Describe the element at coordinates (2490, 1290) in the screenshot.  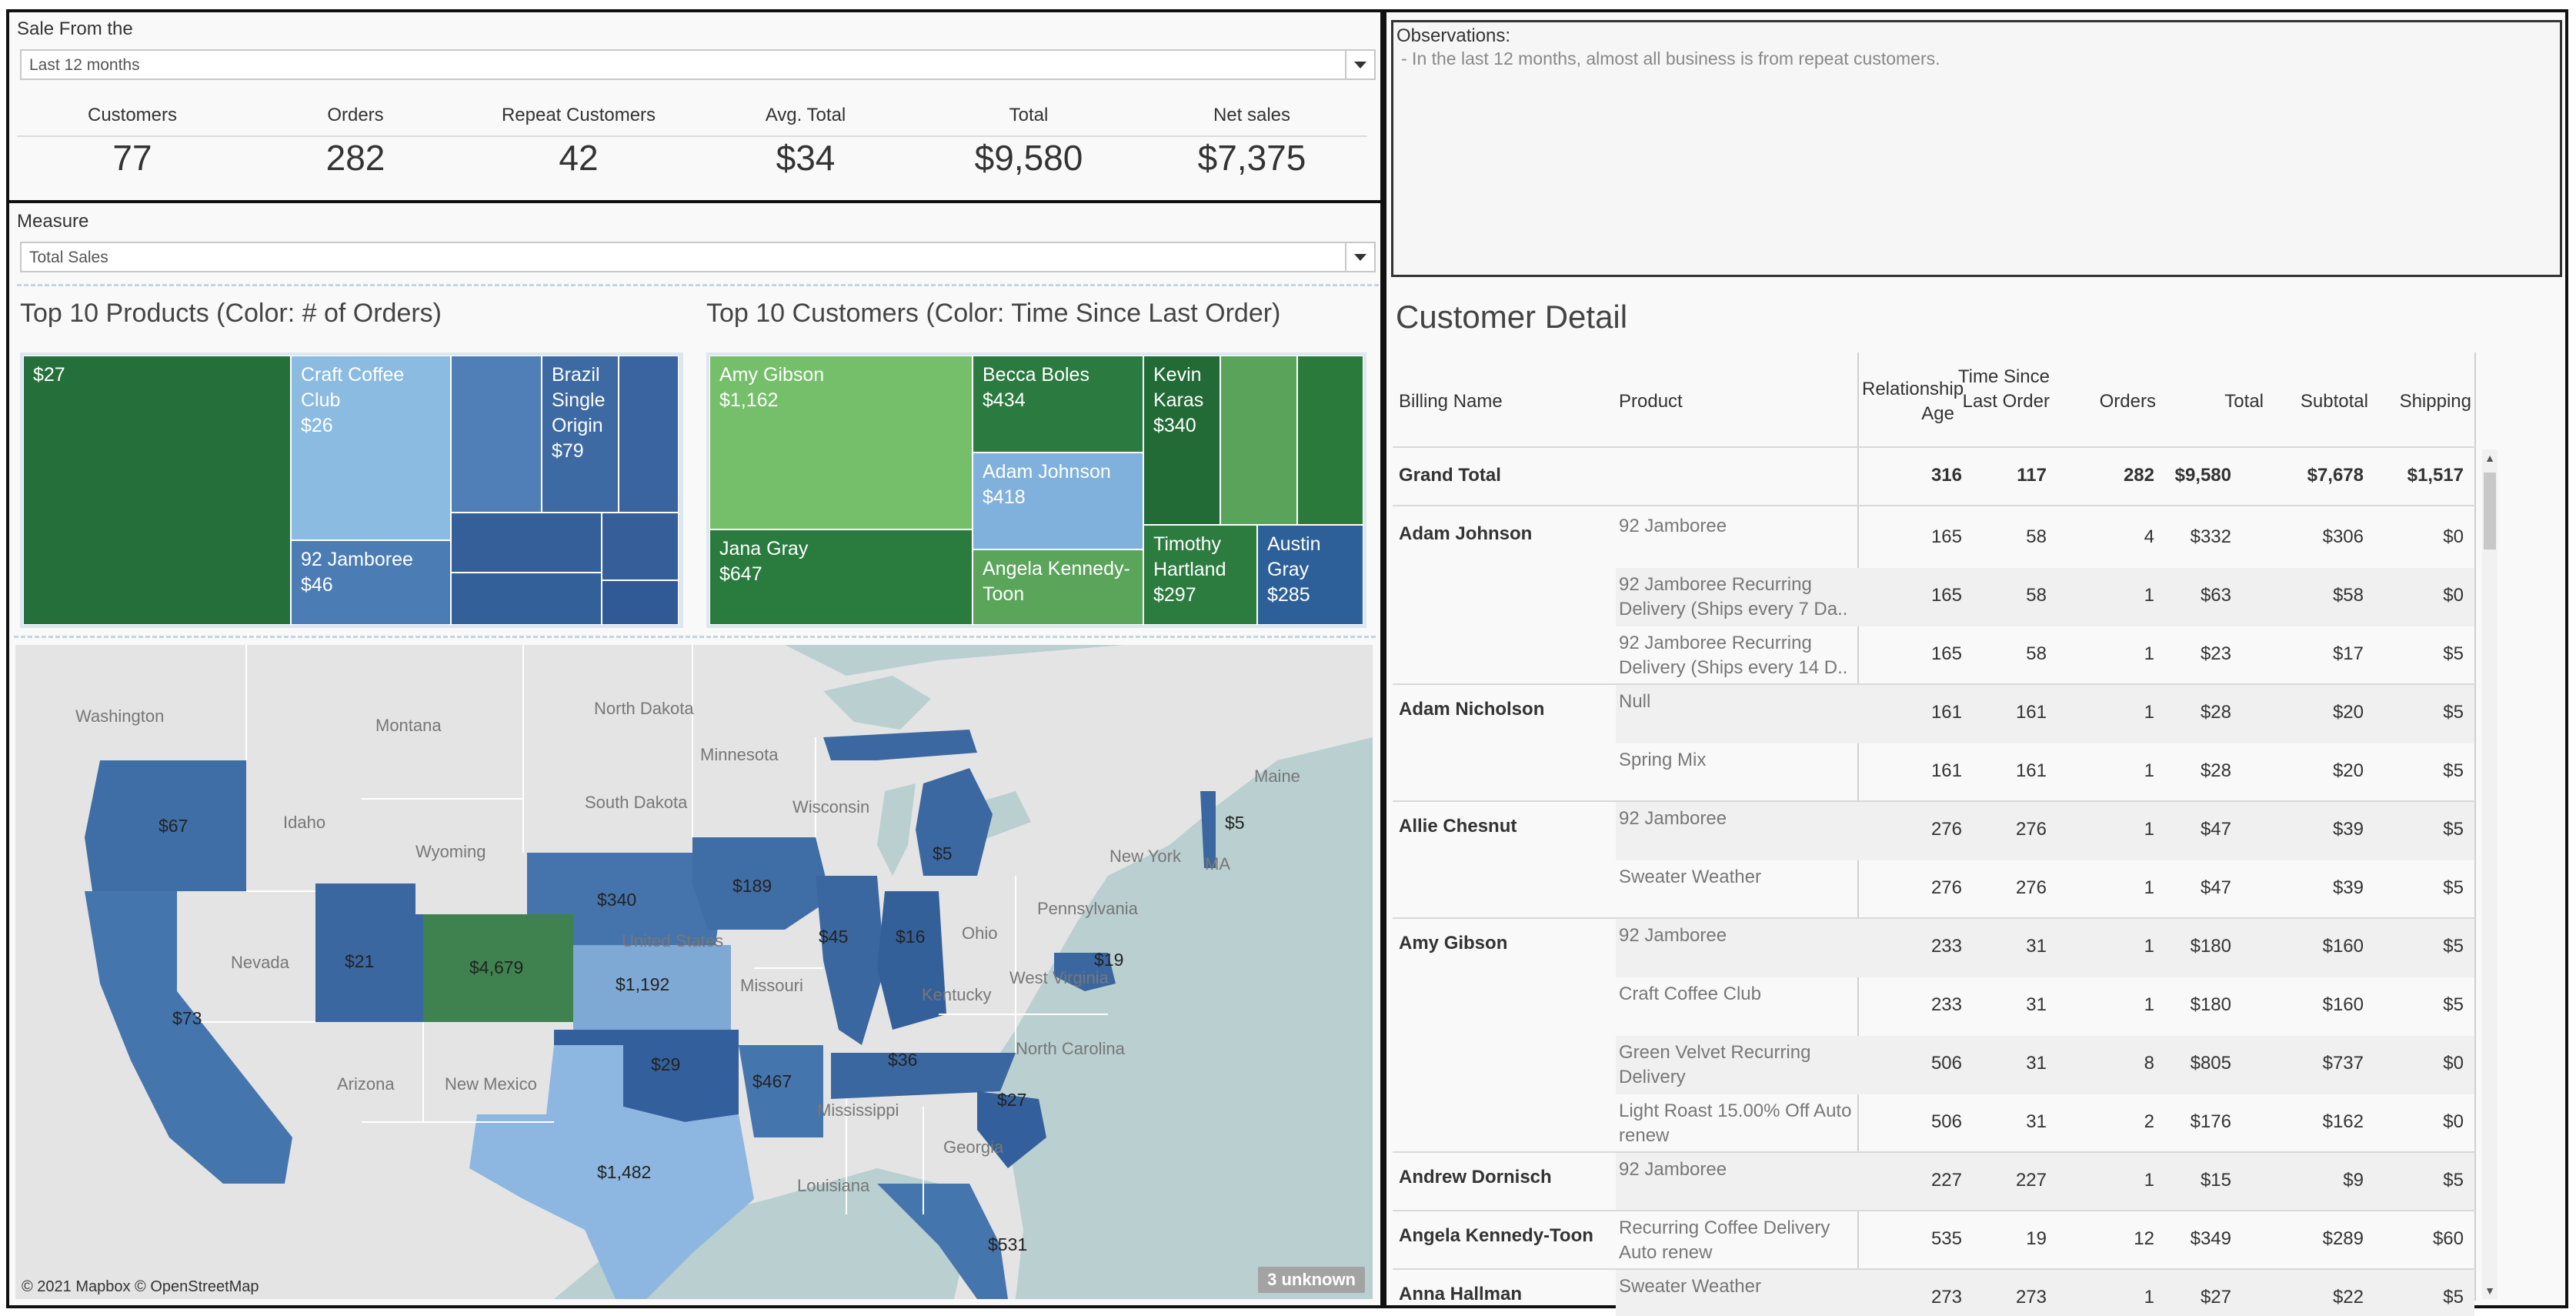
I see `scroll-down-icon: ▼` at that location.